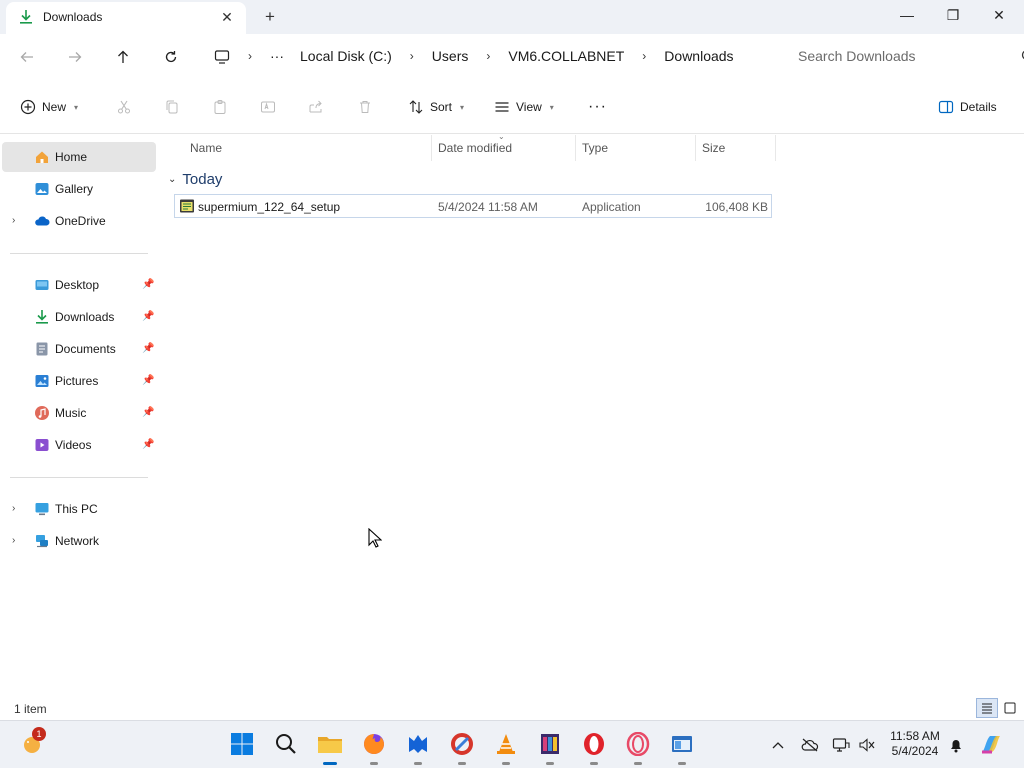  I want to click on firefox-icon, so click(374, 744).